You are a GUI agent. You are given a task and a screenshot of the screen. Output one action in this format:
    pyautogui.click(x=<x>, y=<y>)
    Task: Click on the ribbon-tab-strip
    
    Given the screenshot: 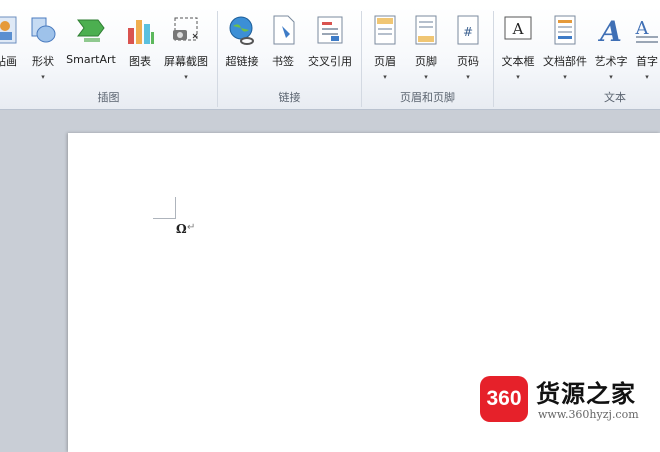 What is the action you would take?
    pyautogui.click(x=330, y=3)
    